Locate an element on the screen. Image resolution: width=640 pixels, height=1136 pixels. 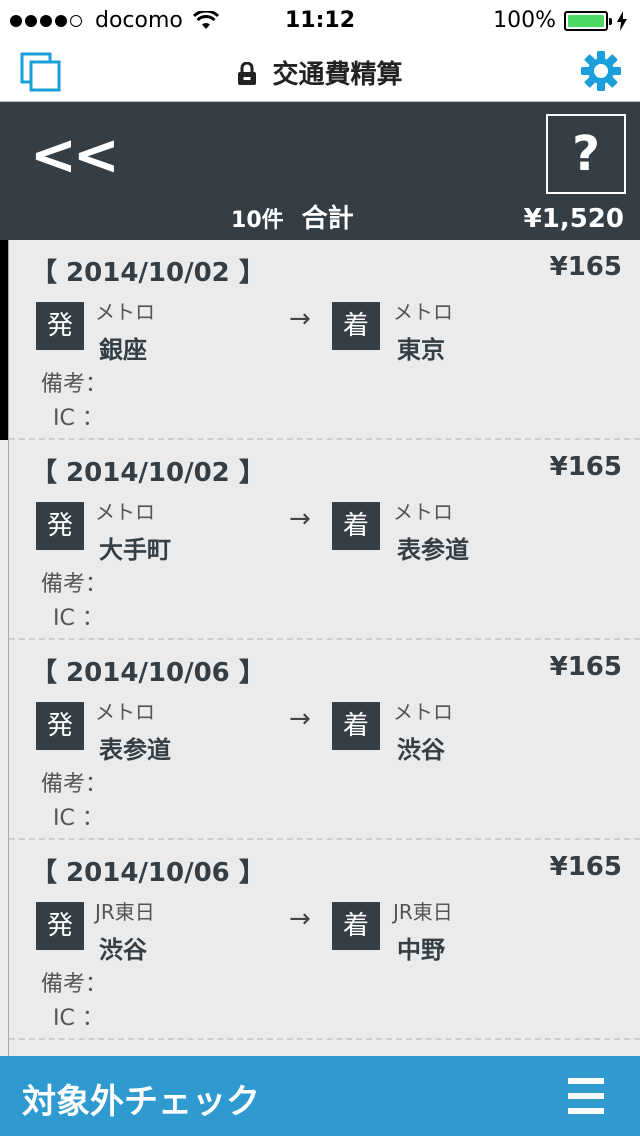
help-button: ? is located at coordinates (586, 154).